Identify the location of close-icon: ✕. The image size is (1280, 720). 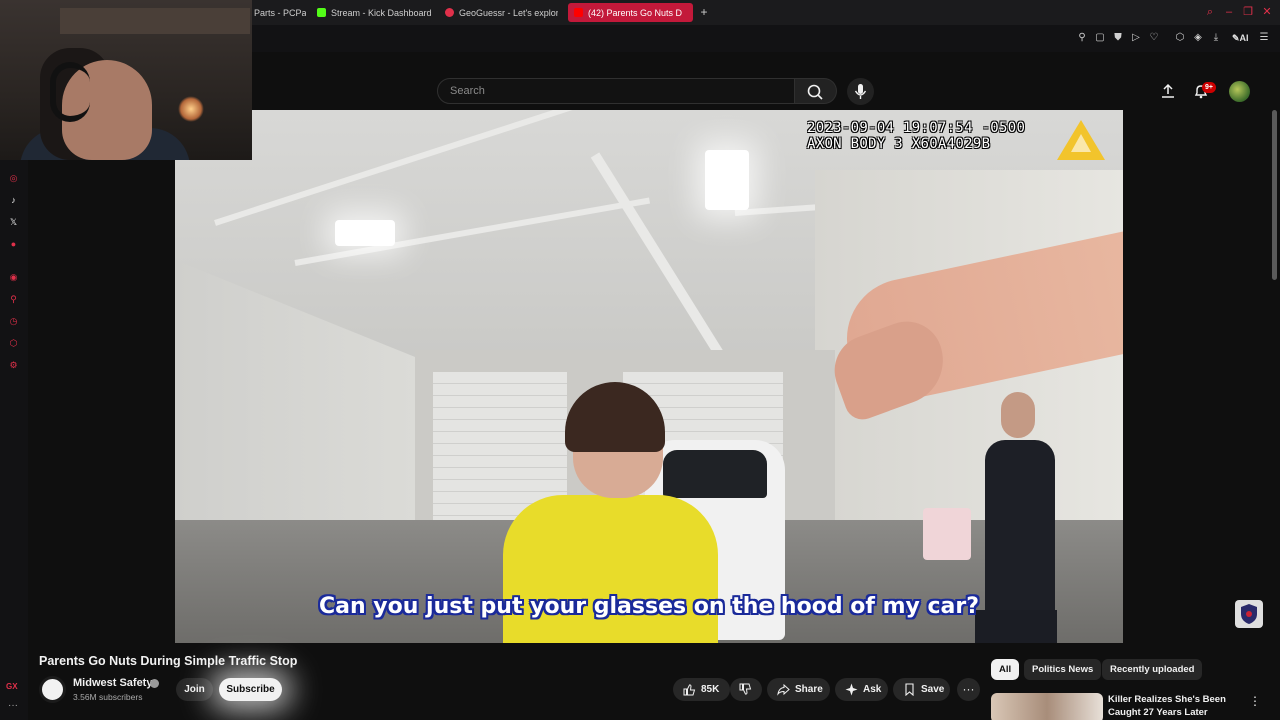
(1267, 12).